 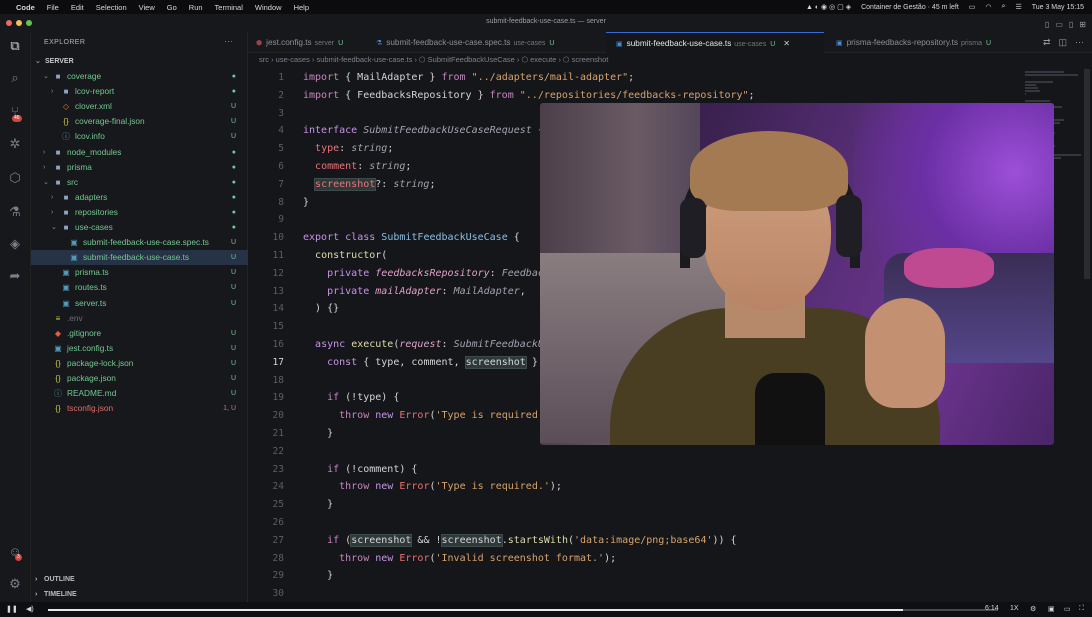 I want to click on close-tab-icon: ✕, so click(x=786, y=43).